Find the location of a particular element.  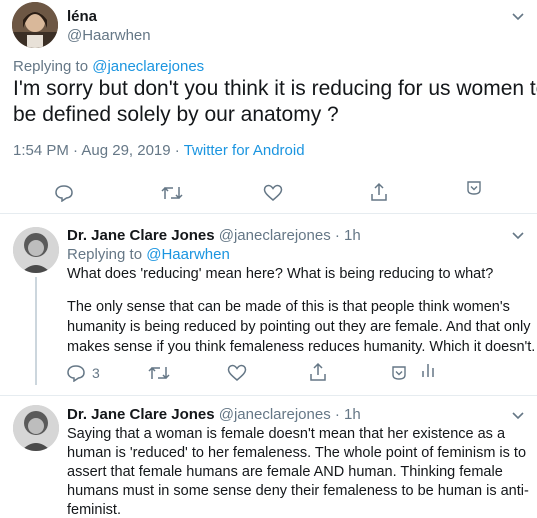

text-line: feminist. is located at coordinates (94, 510).